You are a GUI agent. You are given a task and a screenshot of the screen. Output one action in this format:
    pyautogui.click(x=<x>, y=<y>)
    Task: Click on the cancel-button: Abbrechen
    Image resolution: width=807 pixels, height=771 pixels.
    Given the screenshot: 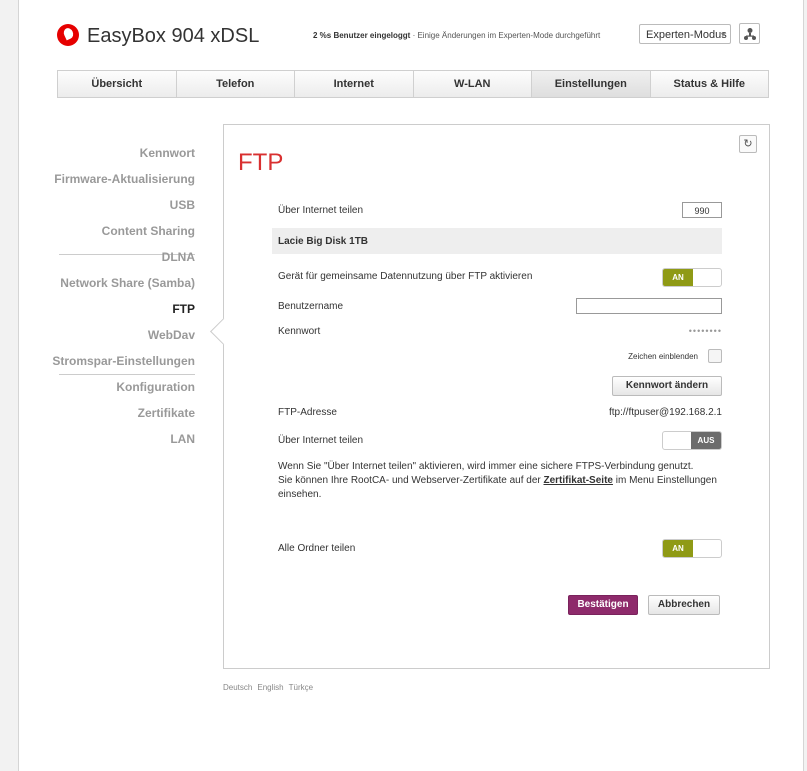 What is the action you would take?
    pyautogui.click(x=684, y=605)
    